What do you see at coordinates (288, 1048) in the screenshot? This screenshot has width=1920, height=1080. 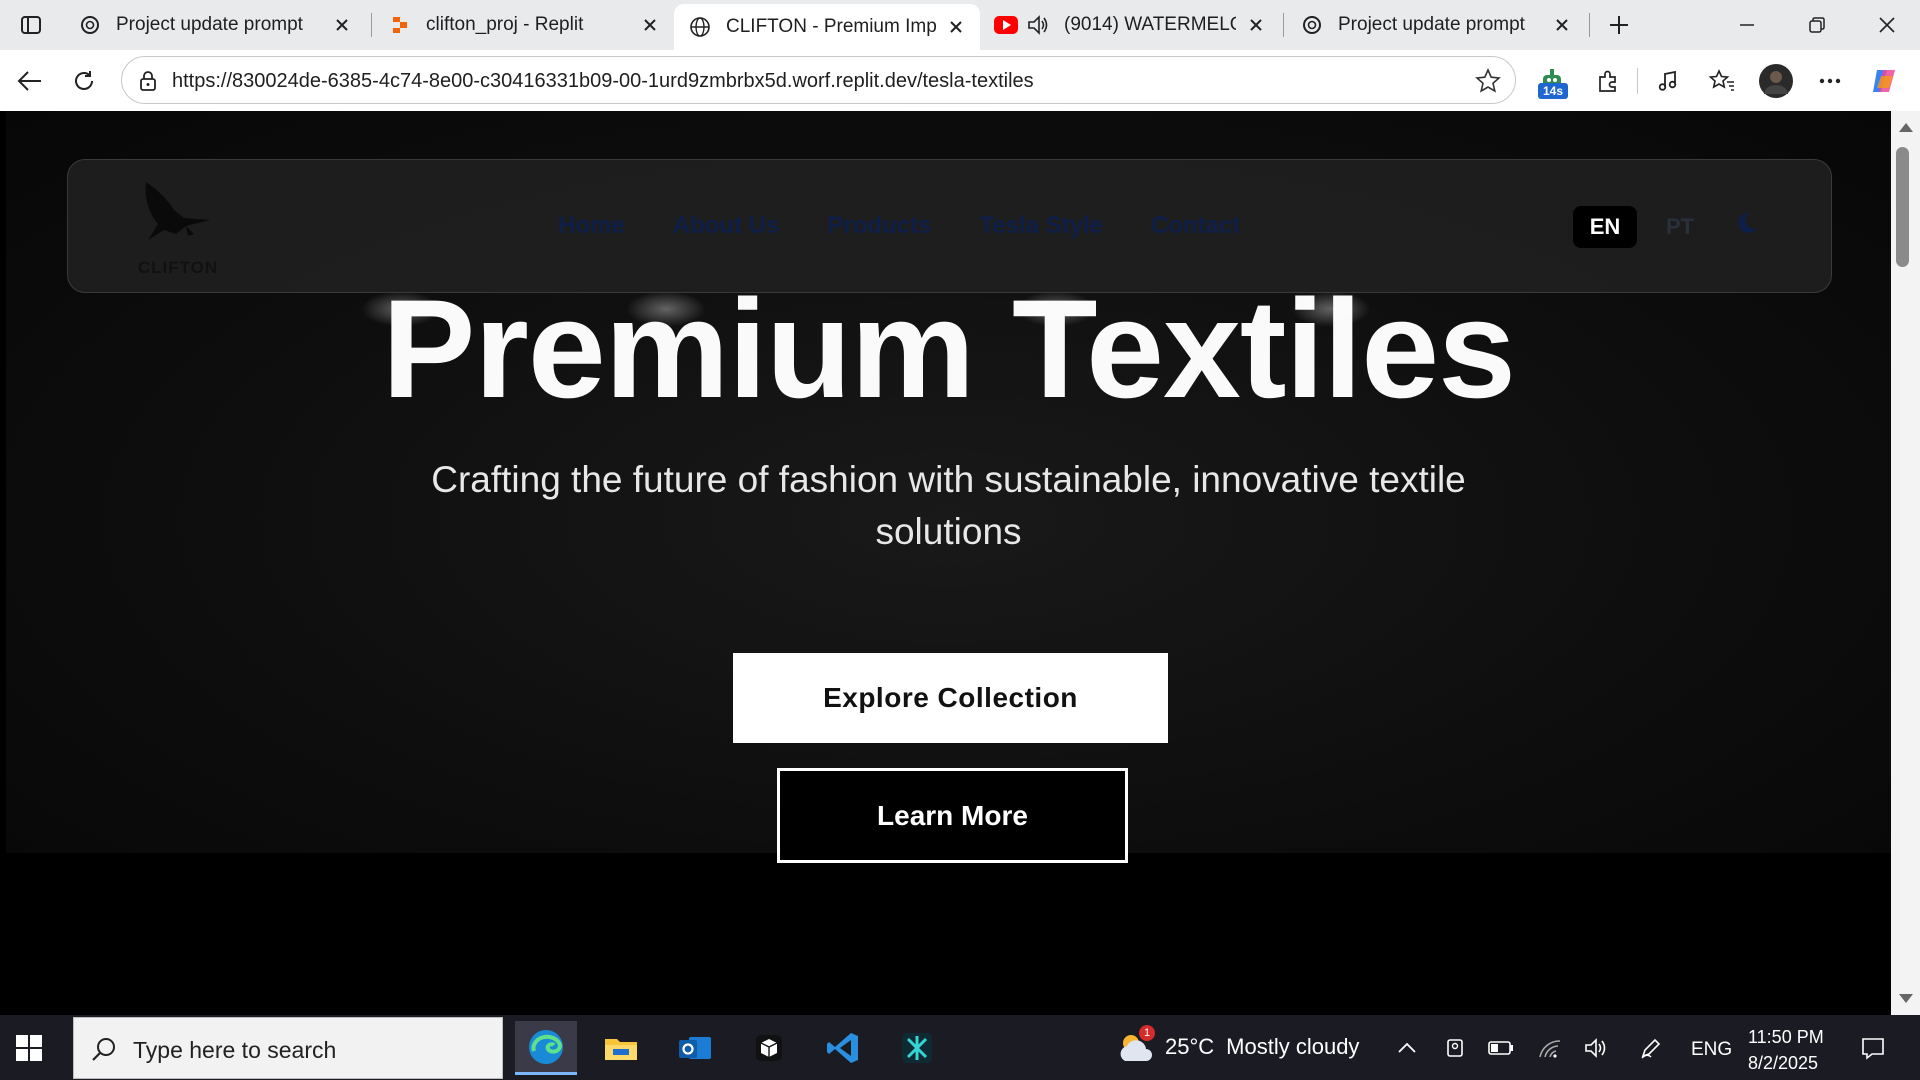 I see `taskbar-search-box: Type here to search` at bounding box center [288, 1048].